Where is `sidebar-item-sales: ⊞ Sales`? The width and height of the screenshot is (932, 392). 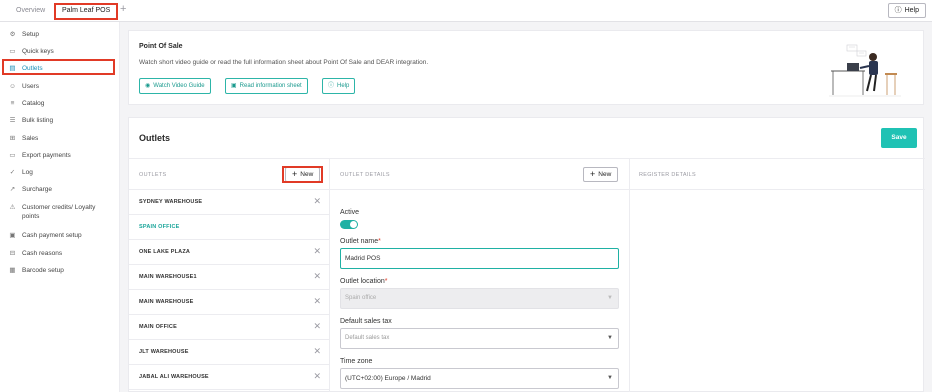
sidebar-item-sales: ⊞ Sales is located at coordinates (60, 138).